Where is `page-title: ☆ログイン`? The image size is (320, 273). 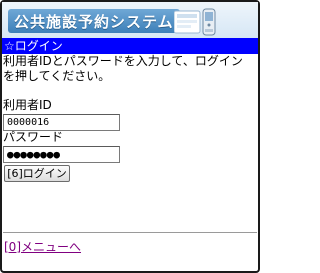
page-title: ☆ログイン is located at coordinates (130, 46).